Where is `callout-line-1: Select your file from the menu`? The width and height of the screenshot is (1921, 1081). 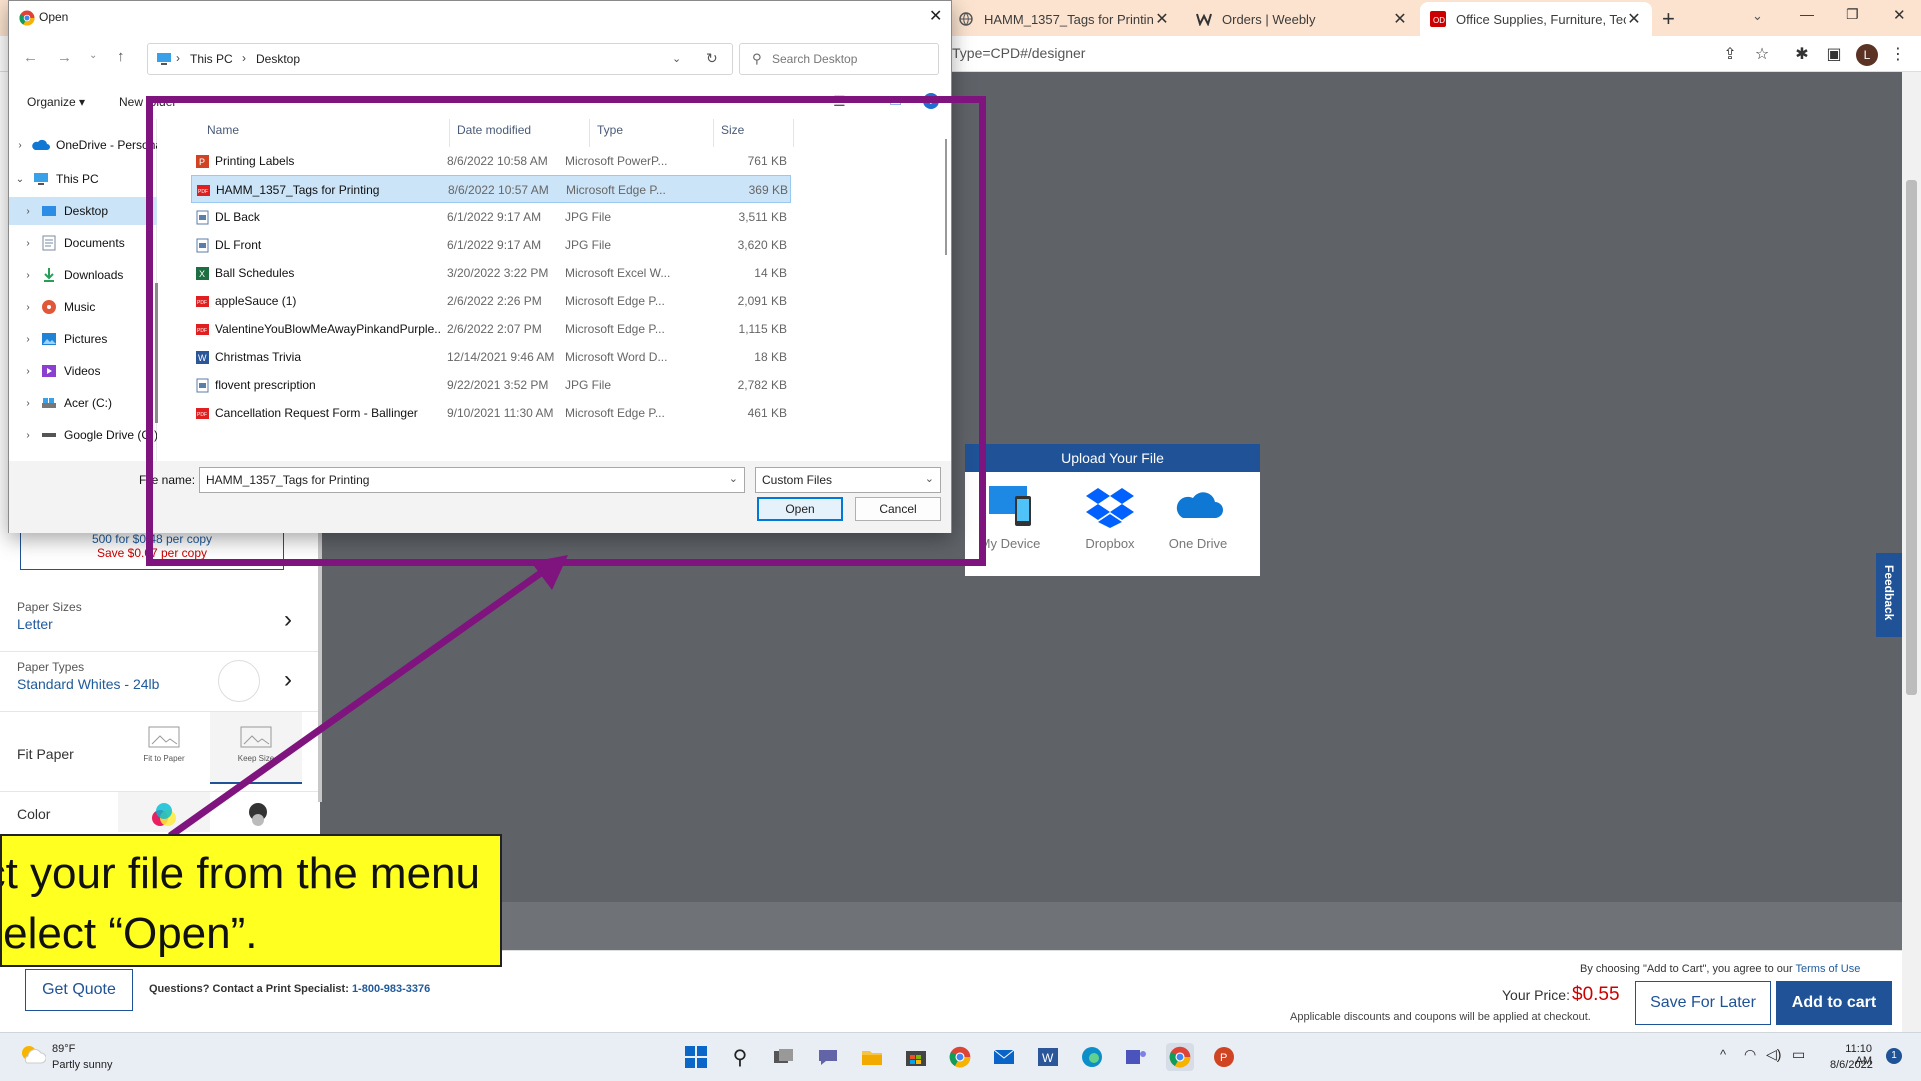
callout-line-1: Select your file from the menu is located at coordinates (241, 873).